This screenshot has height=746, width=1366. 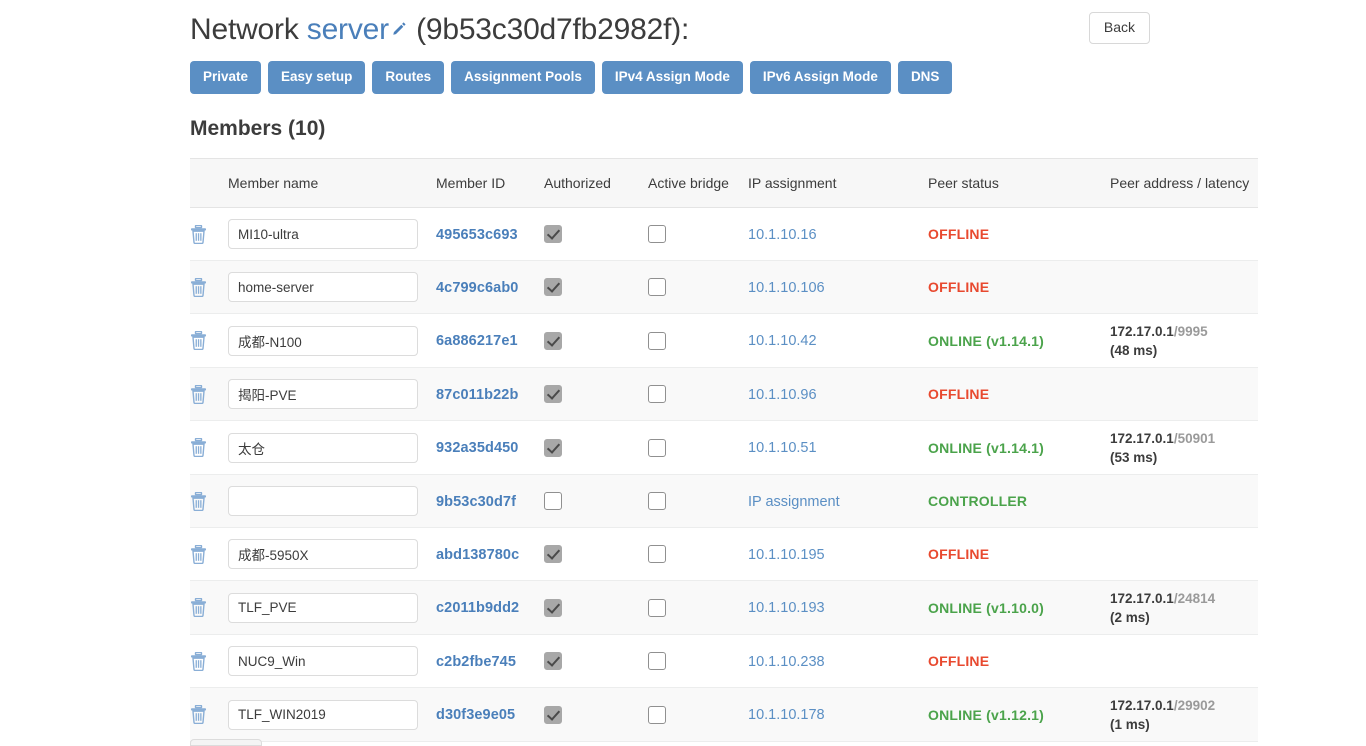 I want to click on member-peer-status-cell: ONLINE (v1.12.1), so click(x=1019, y=714).